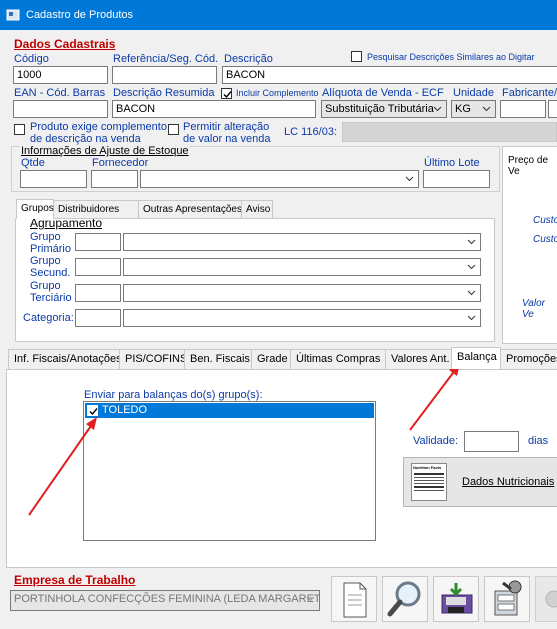  I want to click on grupo-primario-select, so click(302, 242).